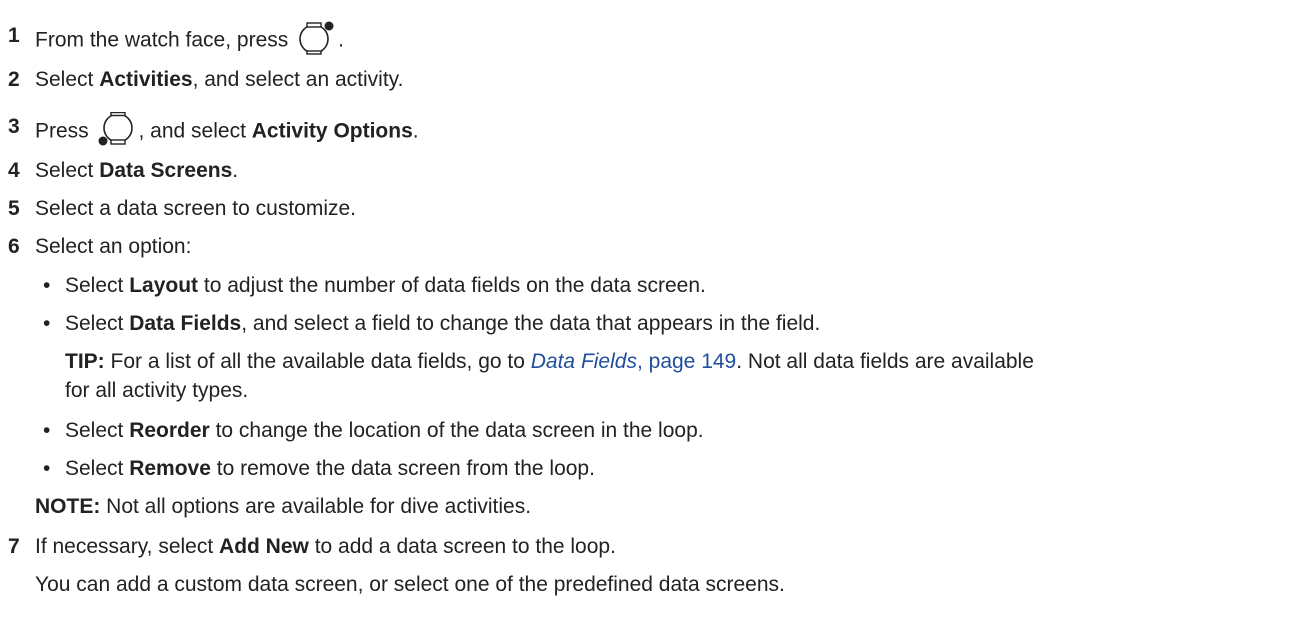 Image resolution: width=1306 pixels, height=626 pixels. I want to click on step-number: 7, so click(14, 546).